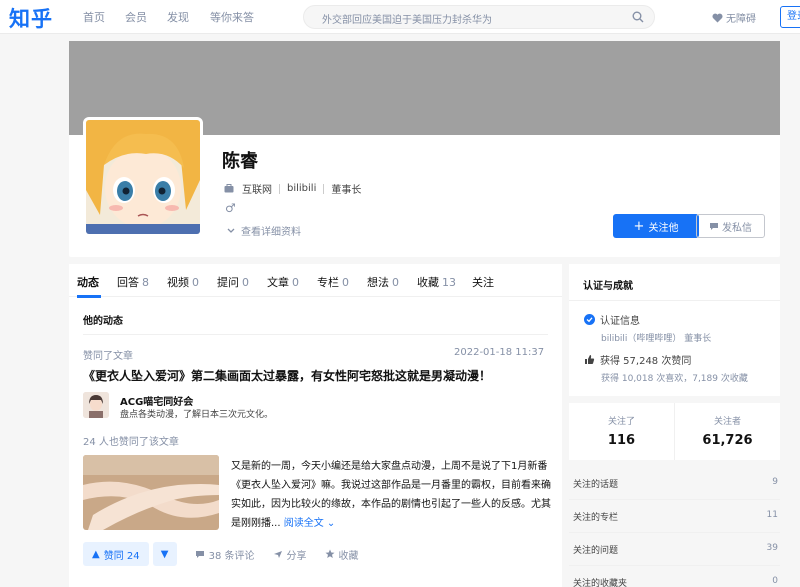  Describe the element at coordinates (240, 161) in the screenshot. I see `profile-name: 陈睿` at that location.